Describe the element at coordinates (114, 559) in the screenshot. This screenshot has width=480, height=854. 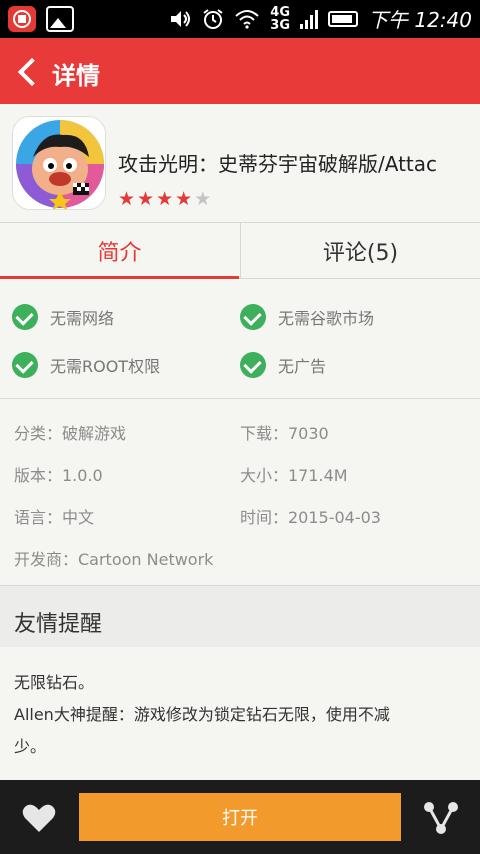
I see `info-developer: 开发商：Cartoon Network` at that location.